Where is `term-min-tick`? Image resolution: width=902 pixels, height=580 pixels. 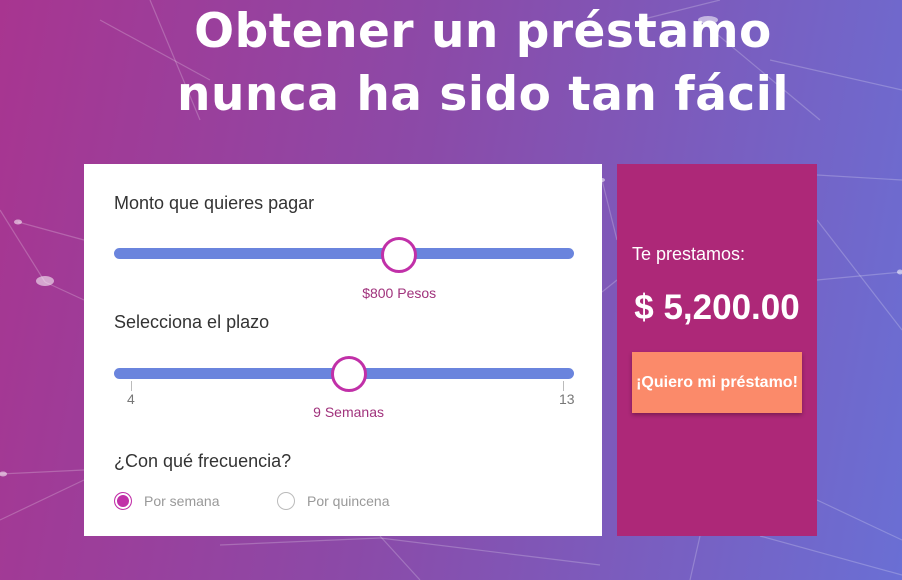
term-min-tick is located at coordinates (131, 386).